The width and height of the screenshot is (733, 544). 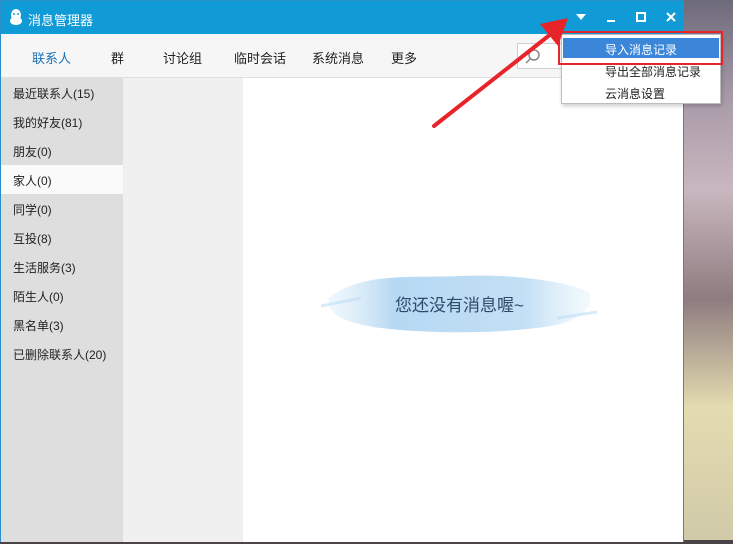 I want to click on qq-penguin-icon, so click(x=16, y=17).